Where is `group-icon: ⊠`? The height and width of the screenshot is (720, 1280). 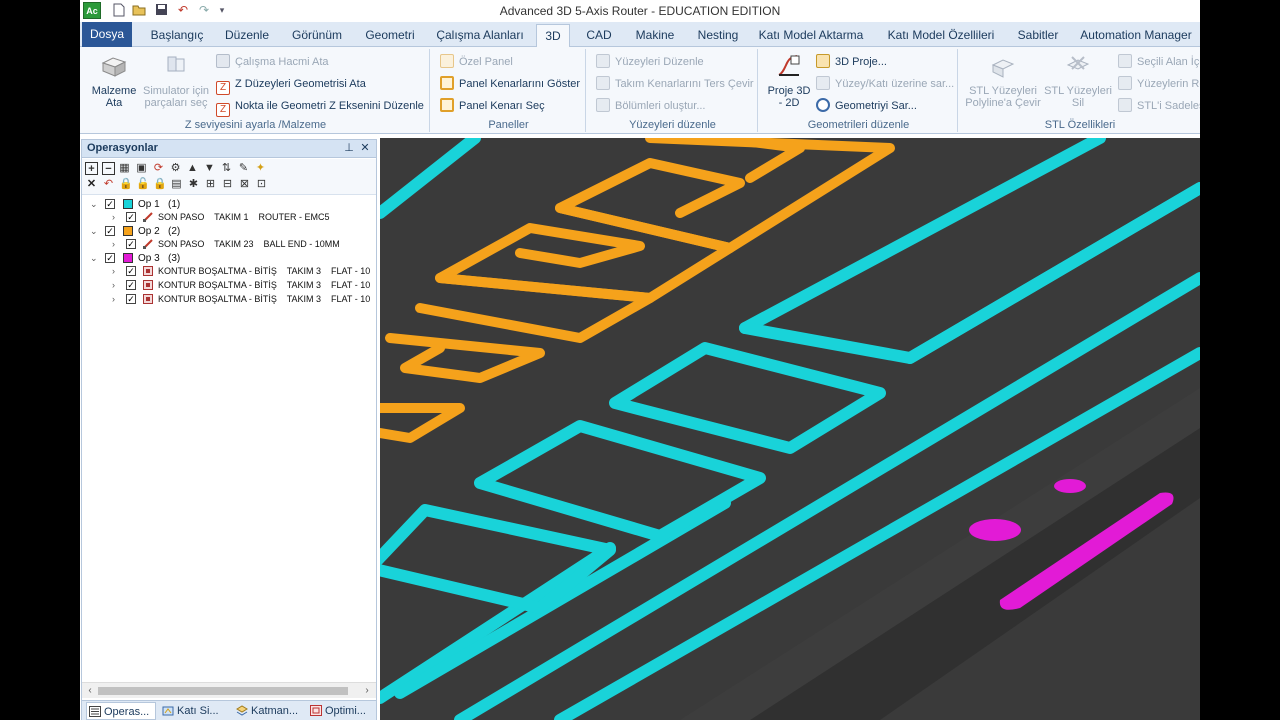 group-icon: ⊠ is located at coordinates (244, 184).